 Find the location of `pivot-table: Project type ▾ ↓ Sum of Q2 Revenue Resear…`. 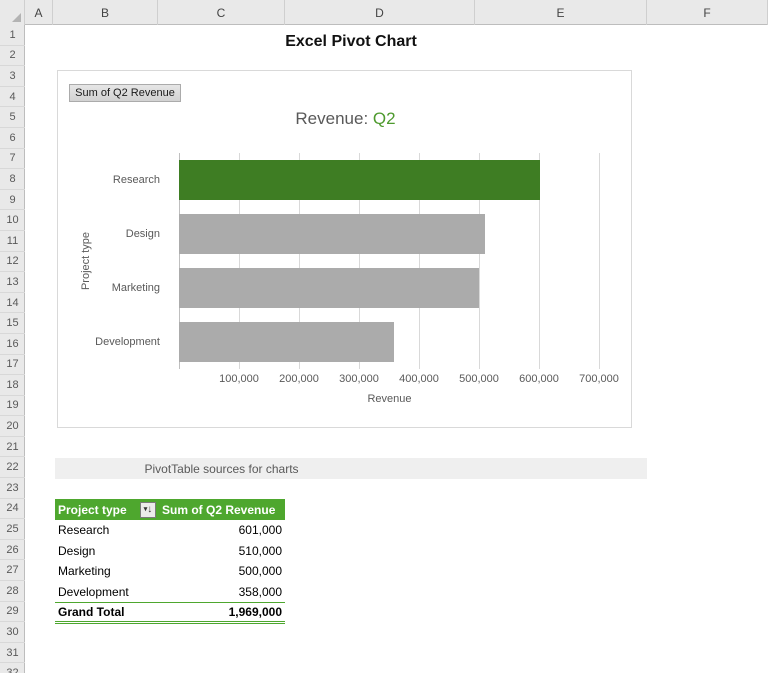

pivot-table: Project type ▾ ↓ Sum of Q2 Revenue Resear… is located at coordinates (170, 562).